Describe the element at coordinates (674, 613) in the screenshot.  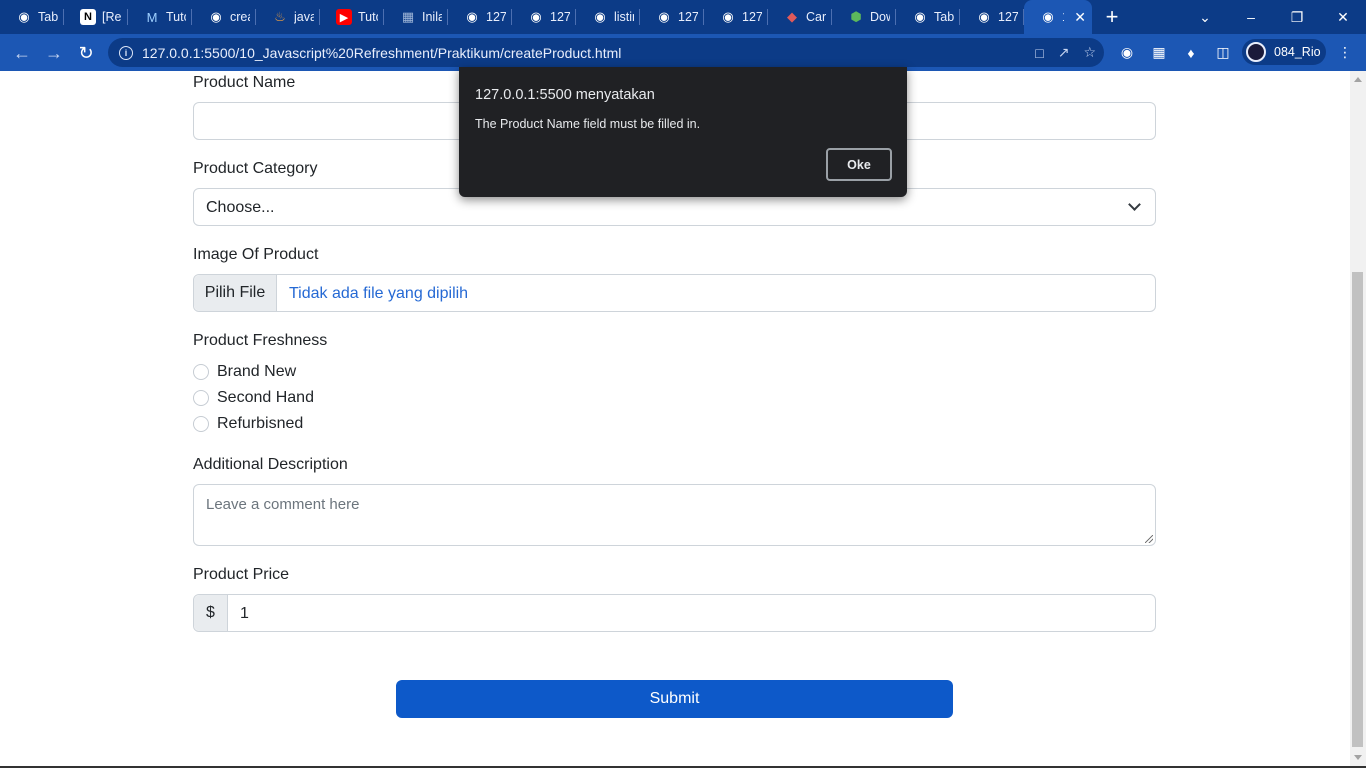
I see `price-input-group: $ 1` at that location.